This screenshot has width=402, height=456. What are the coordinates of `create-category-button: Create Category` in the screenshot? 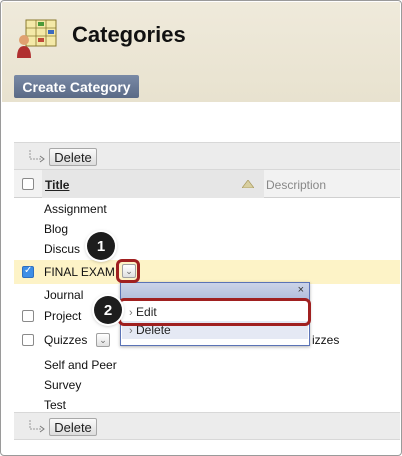 It's located at (76, 86).